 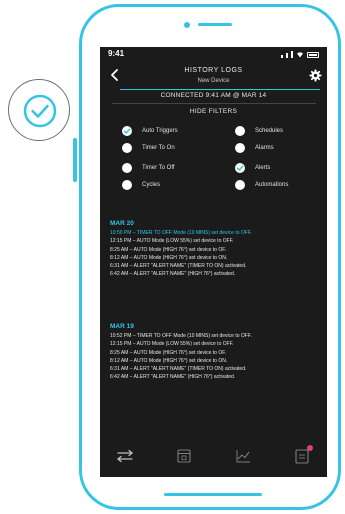 I want to click on wifi-icon, so click(x=300, y=55).